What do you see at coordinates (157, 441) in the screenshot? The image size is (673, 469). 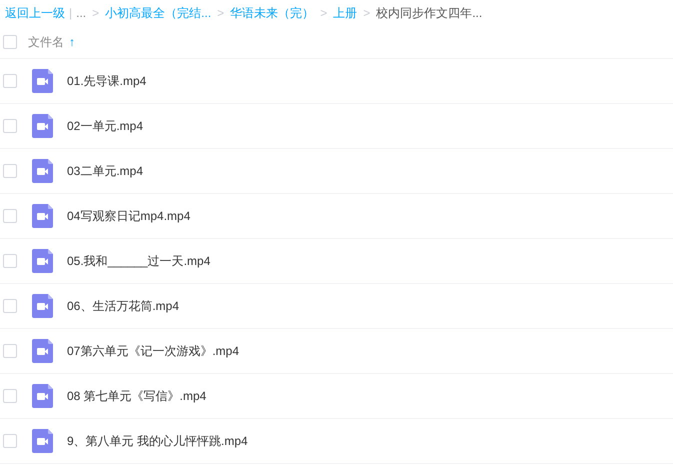 I see `file-name: 9、第八单元 我的心儿怦怦跳.mp4` at bounding box center [157, 441].